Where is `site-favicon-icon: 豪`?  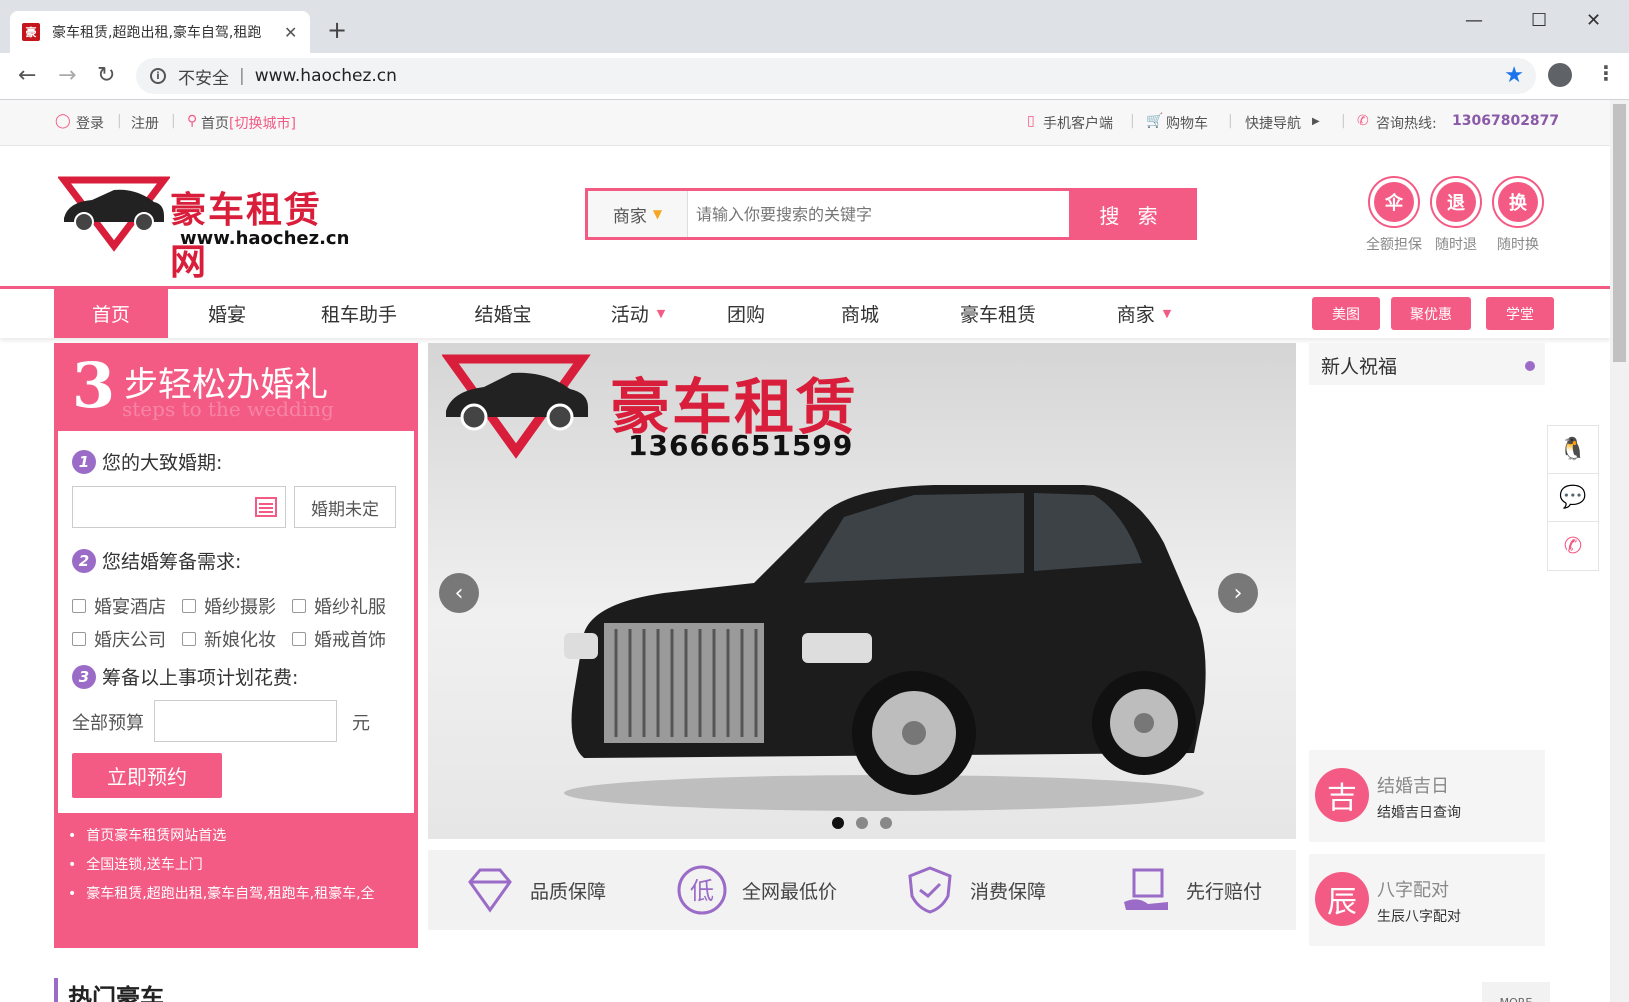 site-favicon-icon: 豪 is located at coordinates (31, 32).